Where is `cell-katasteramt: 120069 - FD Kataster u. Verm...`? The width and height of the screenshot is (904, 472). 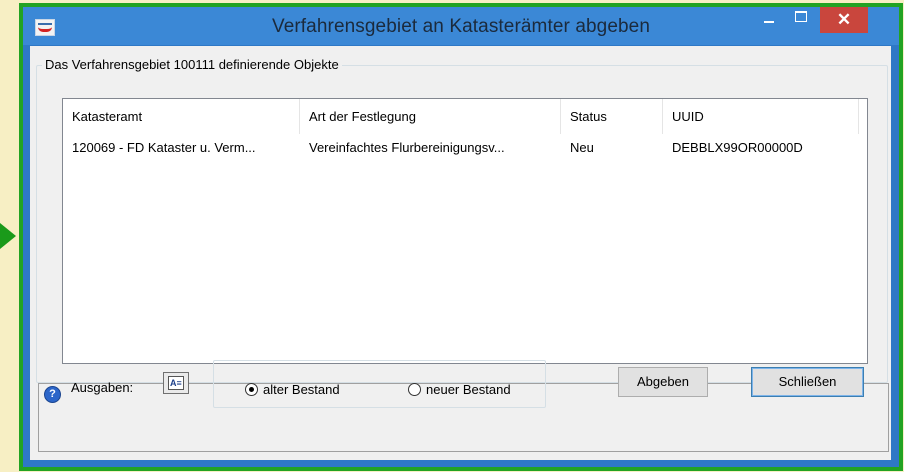 cell-katasteramt: 120069 - FD Kataster u. Verm... is located at coordinates (164, 147).